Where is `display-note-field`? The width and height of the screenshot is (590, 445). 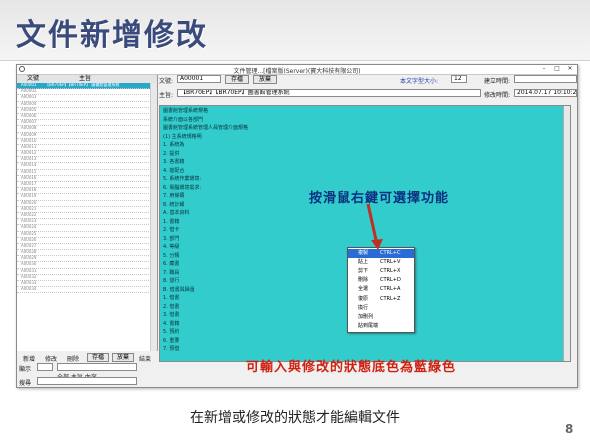 display-note-field is located at coordinates (97, 367).